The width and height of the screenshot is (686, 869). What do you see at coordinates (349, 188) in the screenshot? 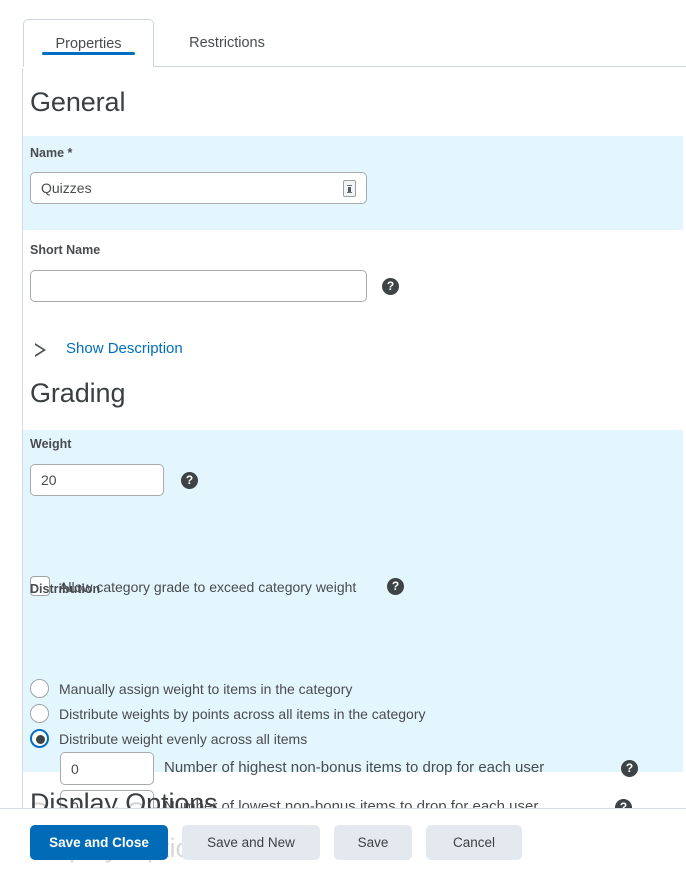
I see `text-resize-grip-icon` at bounding box center [349, 188].